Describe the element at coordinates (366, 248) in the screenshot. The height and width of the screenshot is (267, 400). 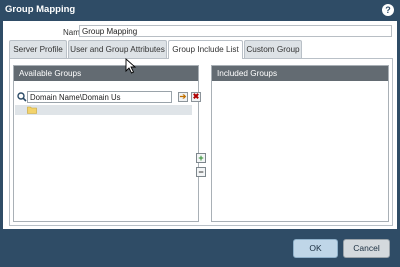
I see `cancel-button: Cancel` at that location.